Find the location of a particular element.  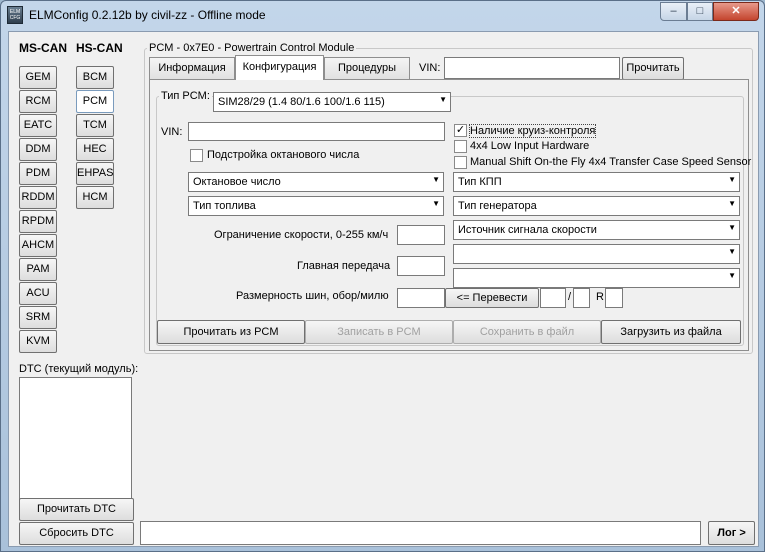

tire-slash-label: / is located at coordinates (570, 297).